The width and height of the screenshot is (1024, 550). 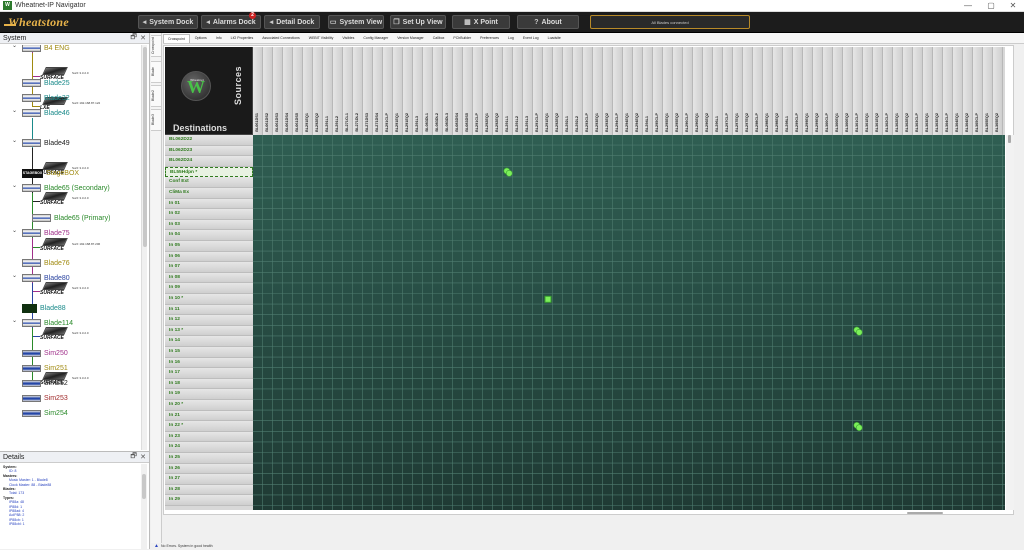 What do you see at coordinates (209, 320) in the screenshot?
I see `destination-row-header: In 12` at bounding box center [209, 320].